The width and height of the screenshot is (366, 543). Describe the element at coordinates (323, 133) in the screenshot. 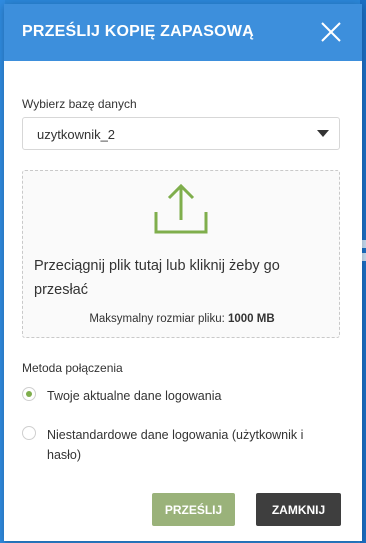

I see `caret-down-icon` at that location.